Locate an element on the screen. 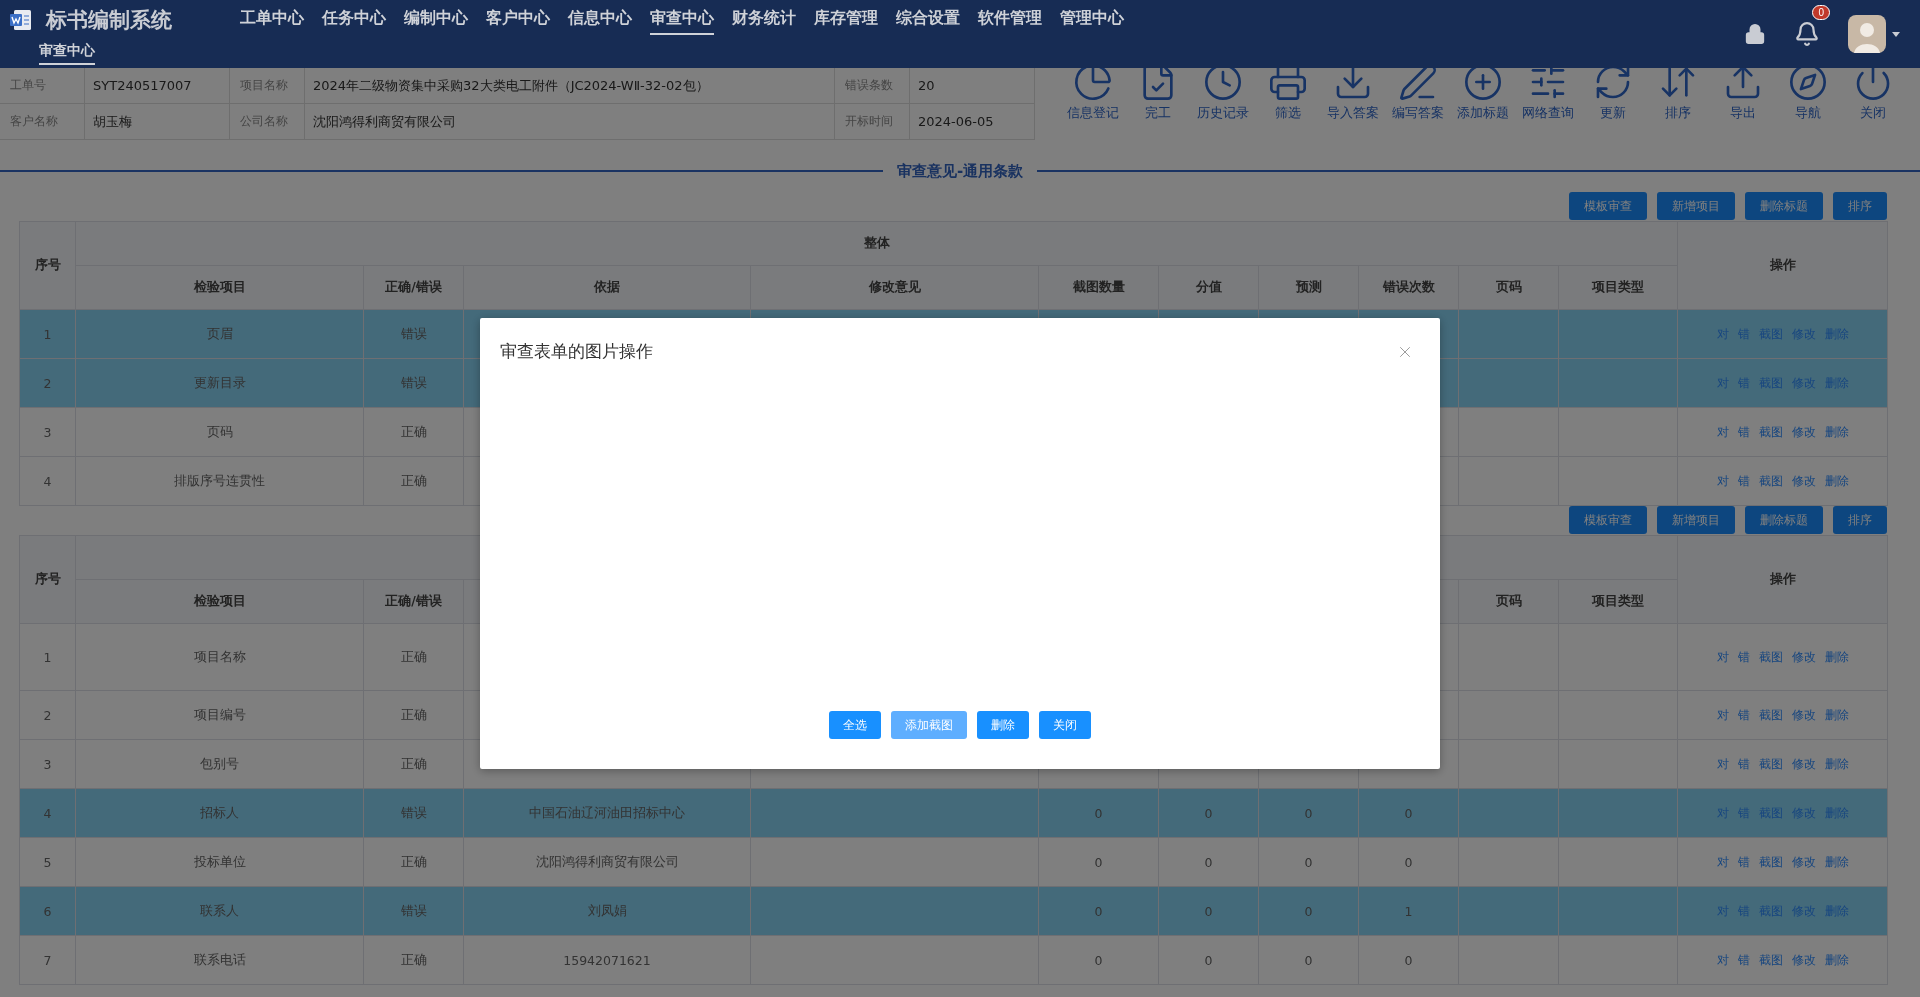  nav-tab: 库存管理 is located at coordinates (846, 21).